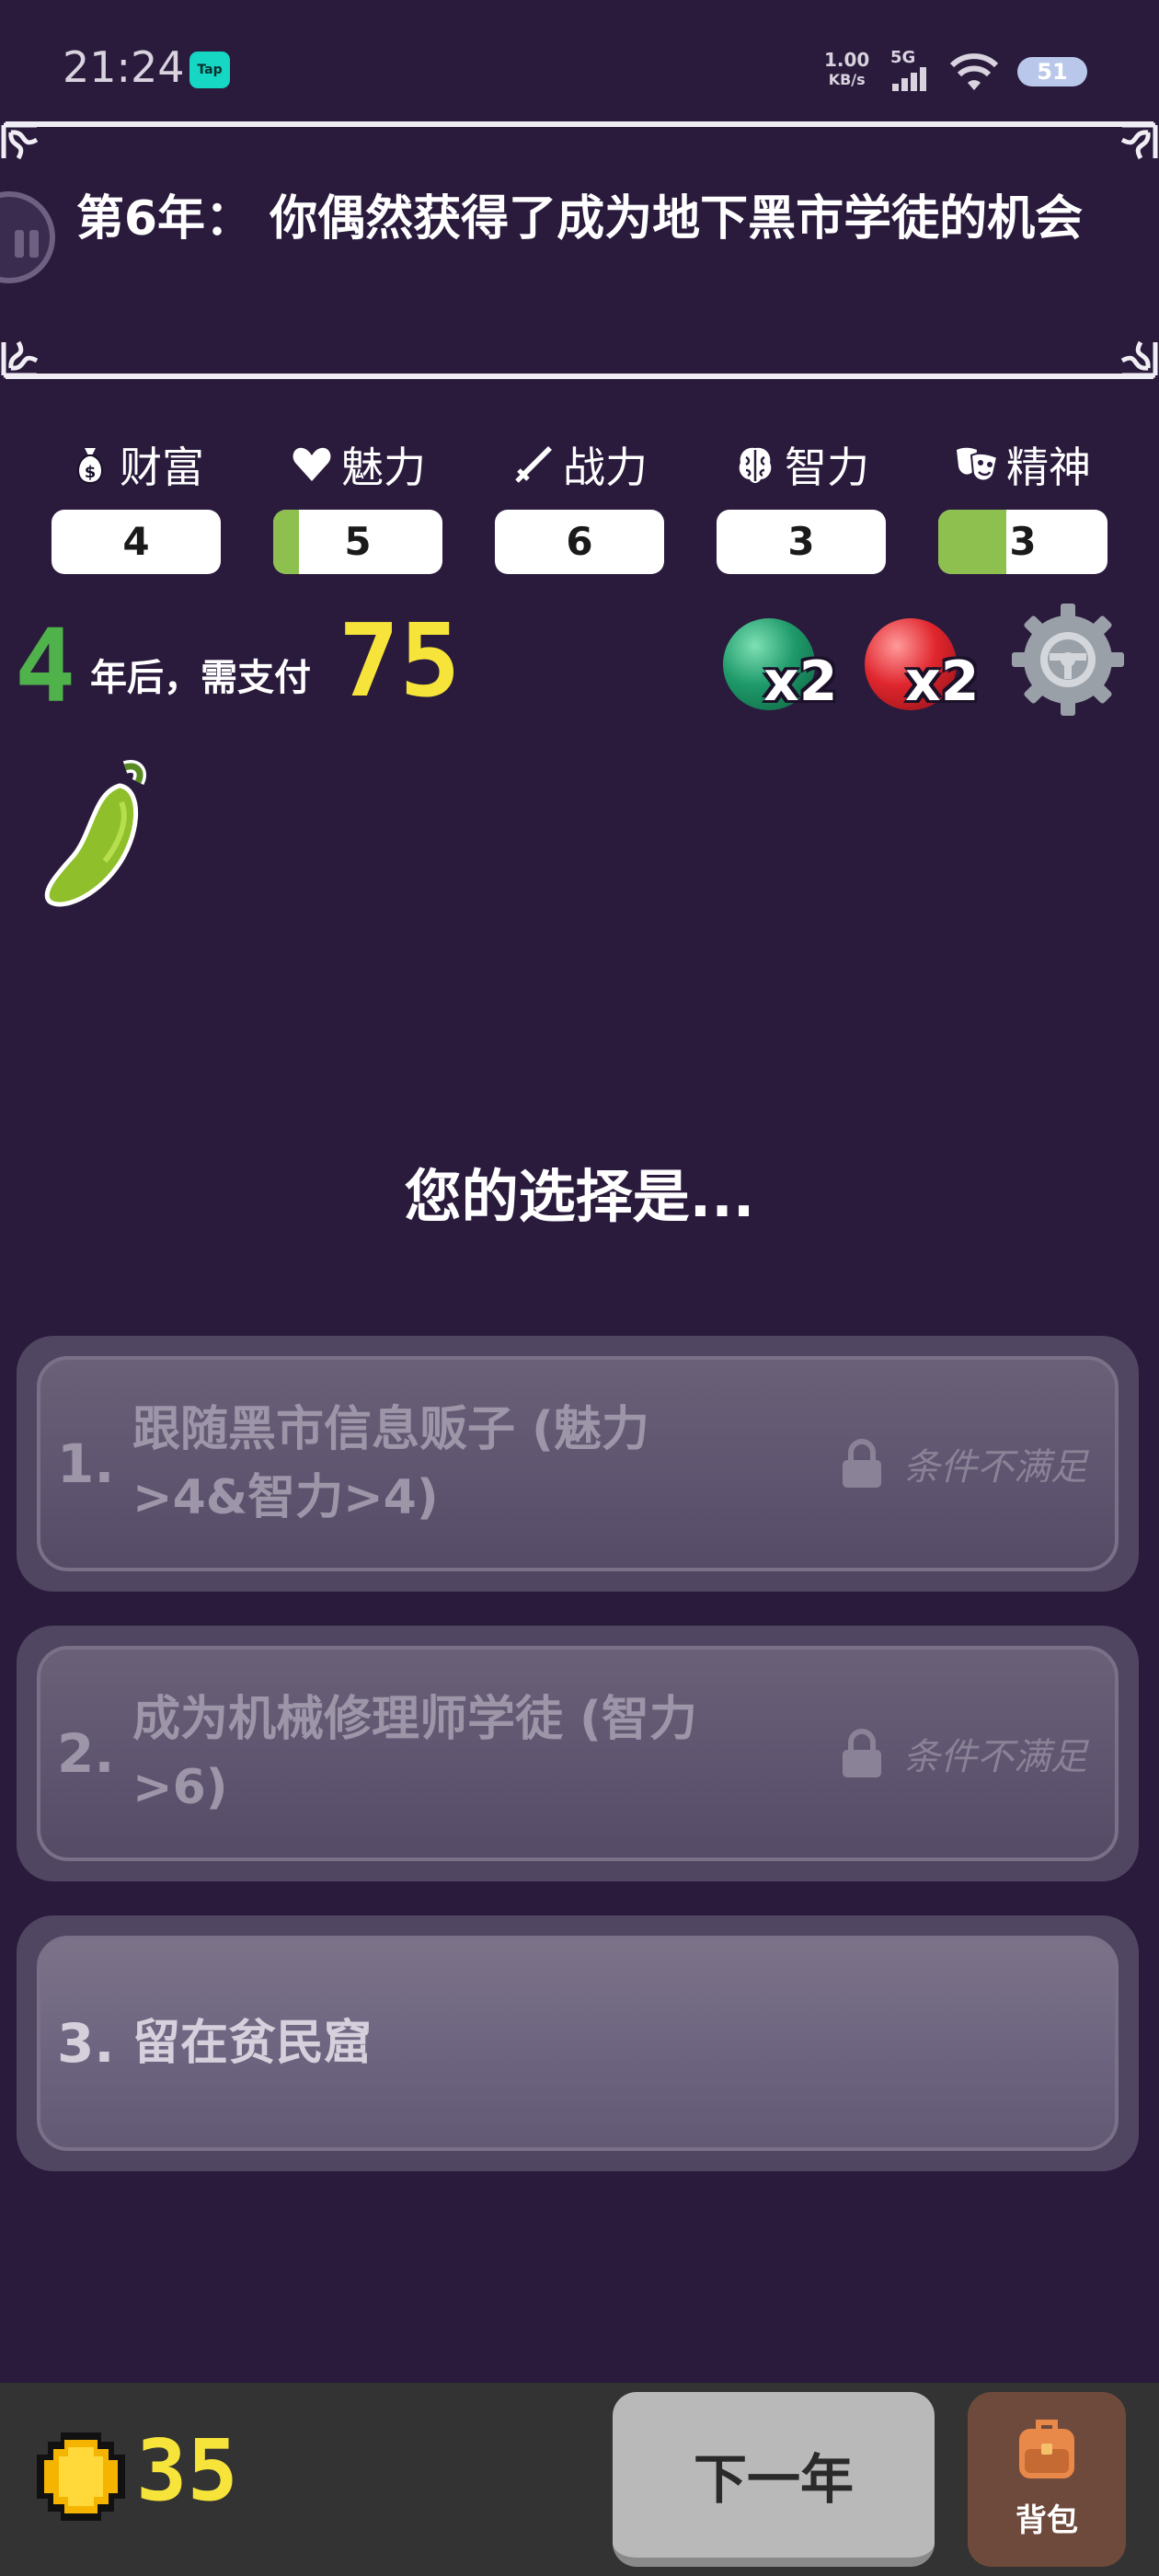 The image size is (1159, 2576). I want to click on stat-value: 5, so click(358, 541).